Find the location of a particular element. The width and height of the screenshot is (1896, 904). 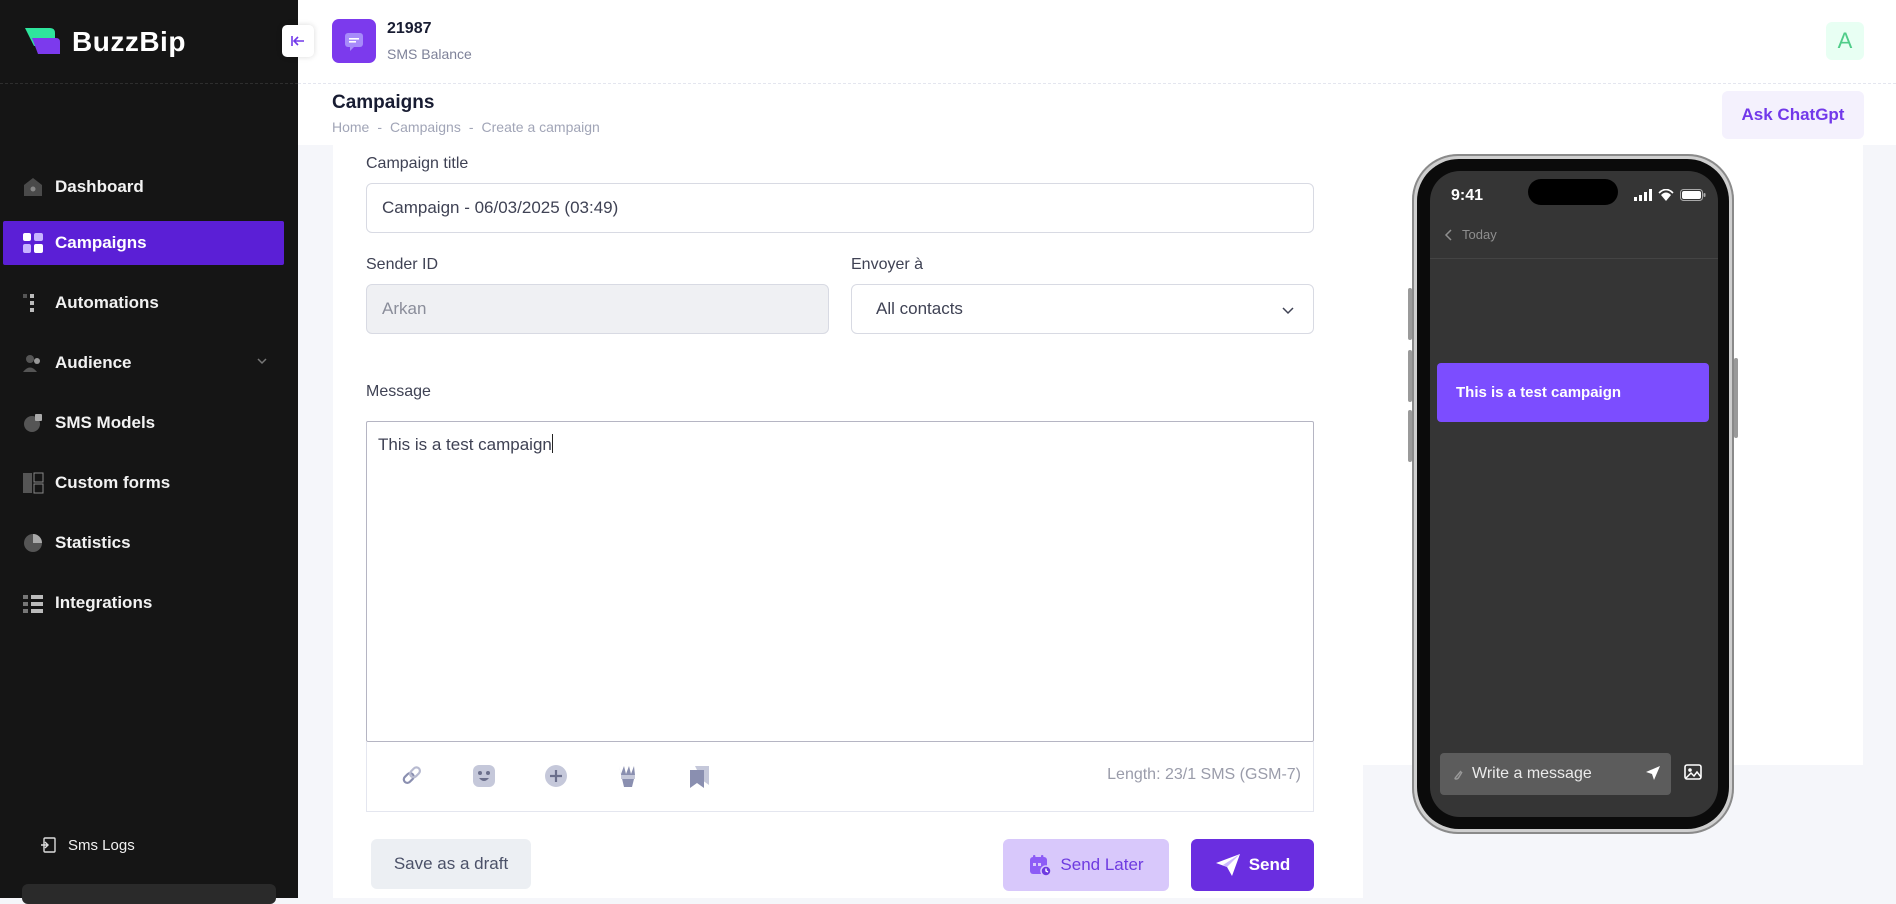

sidebar-item-integrations: Integrations is located at coordinates (143, 603).